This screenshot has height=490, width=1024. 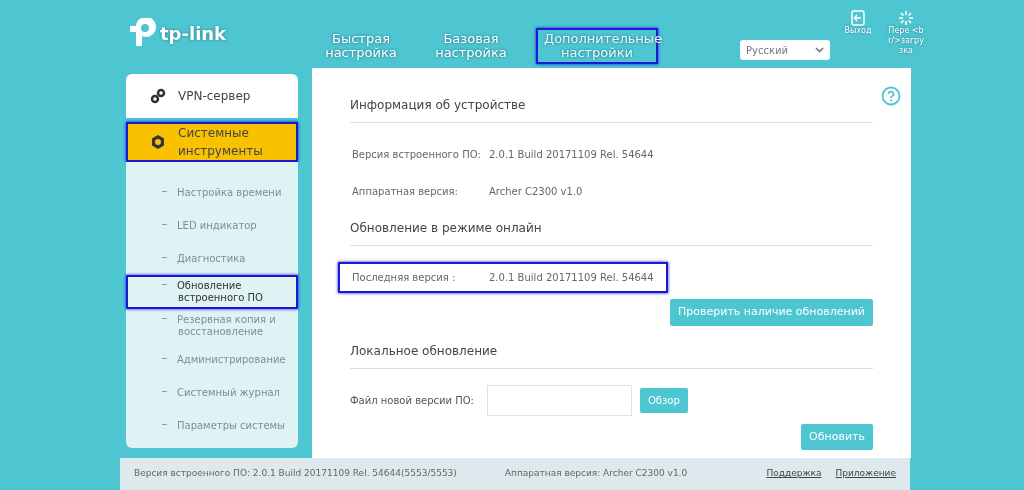 What do you see at coordinates (412, 400) in the screenshot?
I see `field-label: Файл новой версии ПО:` at bounding box center [412, 400].